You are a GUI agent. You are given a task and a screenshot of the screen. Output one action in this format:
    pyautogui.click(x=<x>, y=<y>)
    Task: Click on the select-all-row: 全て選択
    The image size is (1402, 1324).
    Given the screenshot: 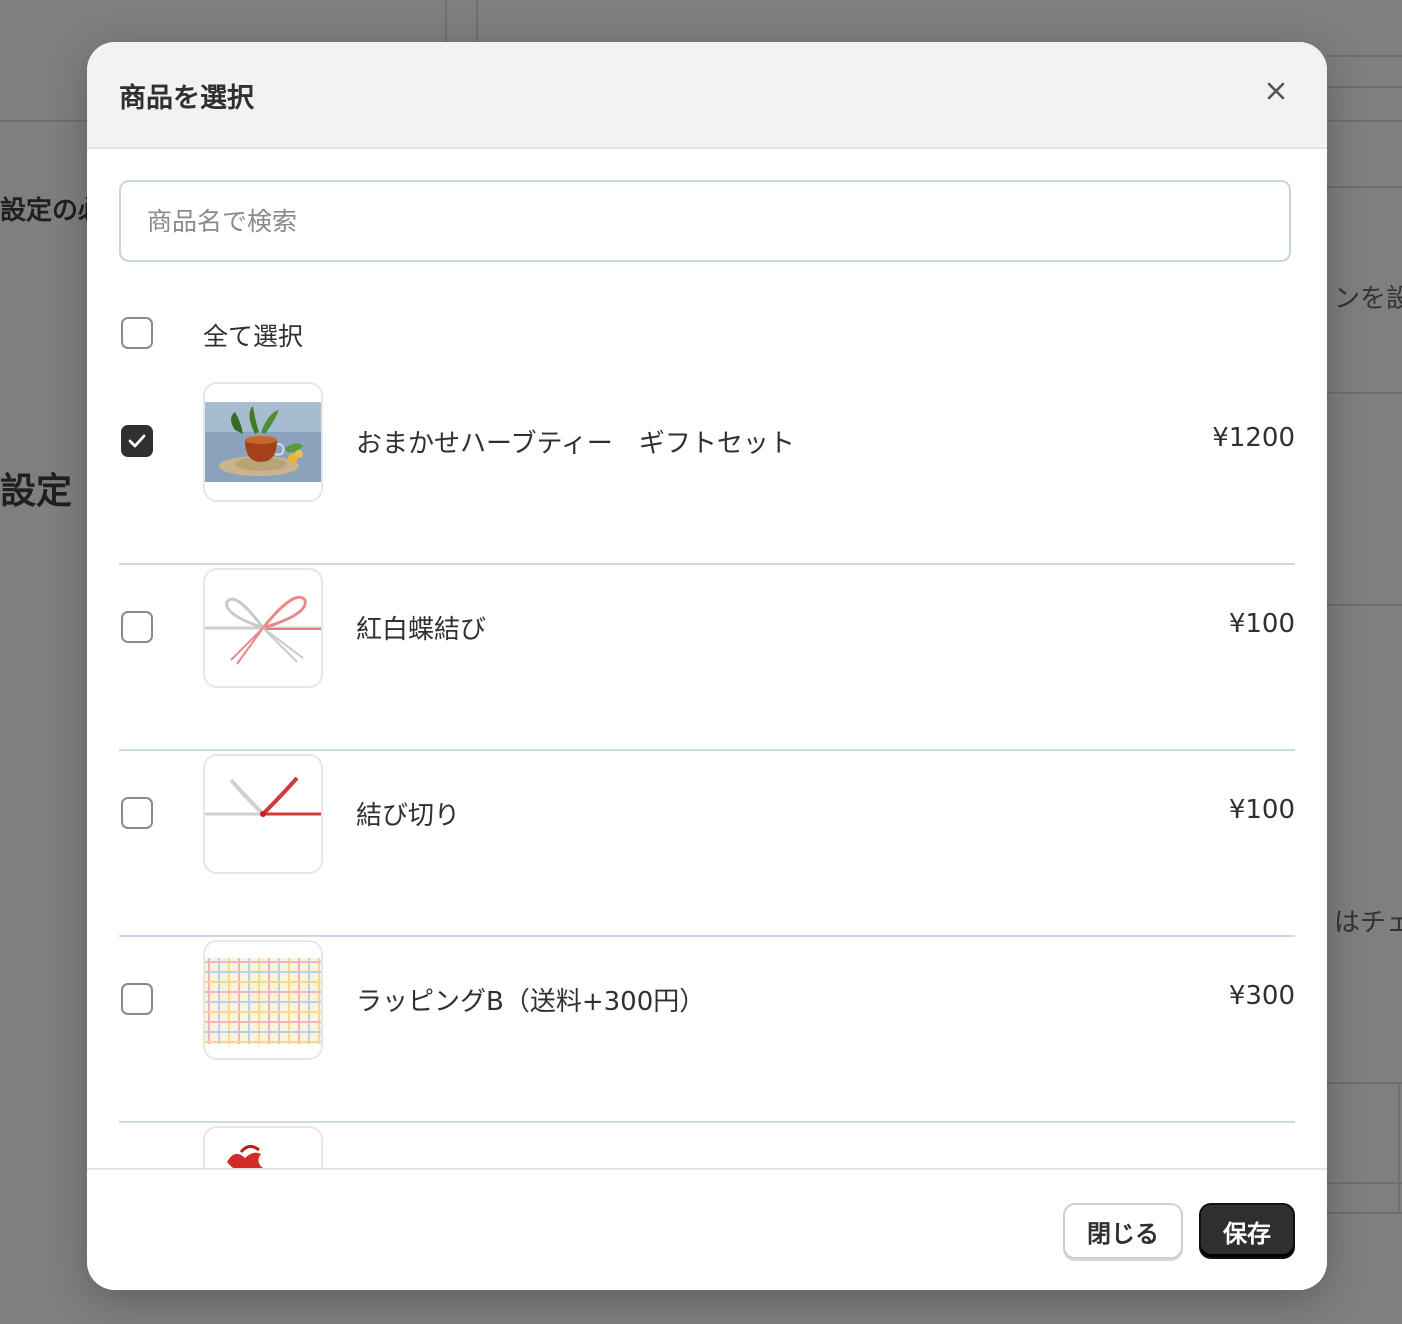 What is the action you would take?
    pyautogui.click(x=319, y=333)
    